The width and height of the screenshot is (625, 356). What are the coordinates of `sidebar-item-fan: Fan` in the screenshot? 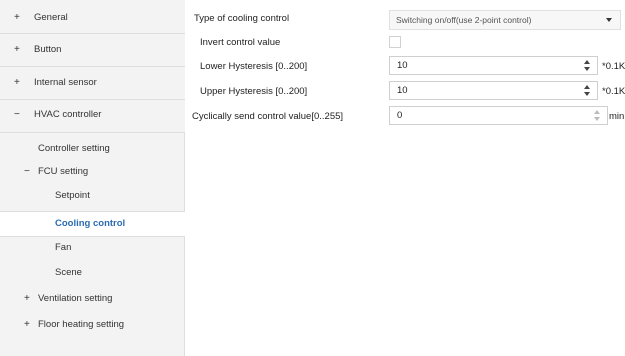 It's located at (63, 248).